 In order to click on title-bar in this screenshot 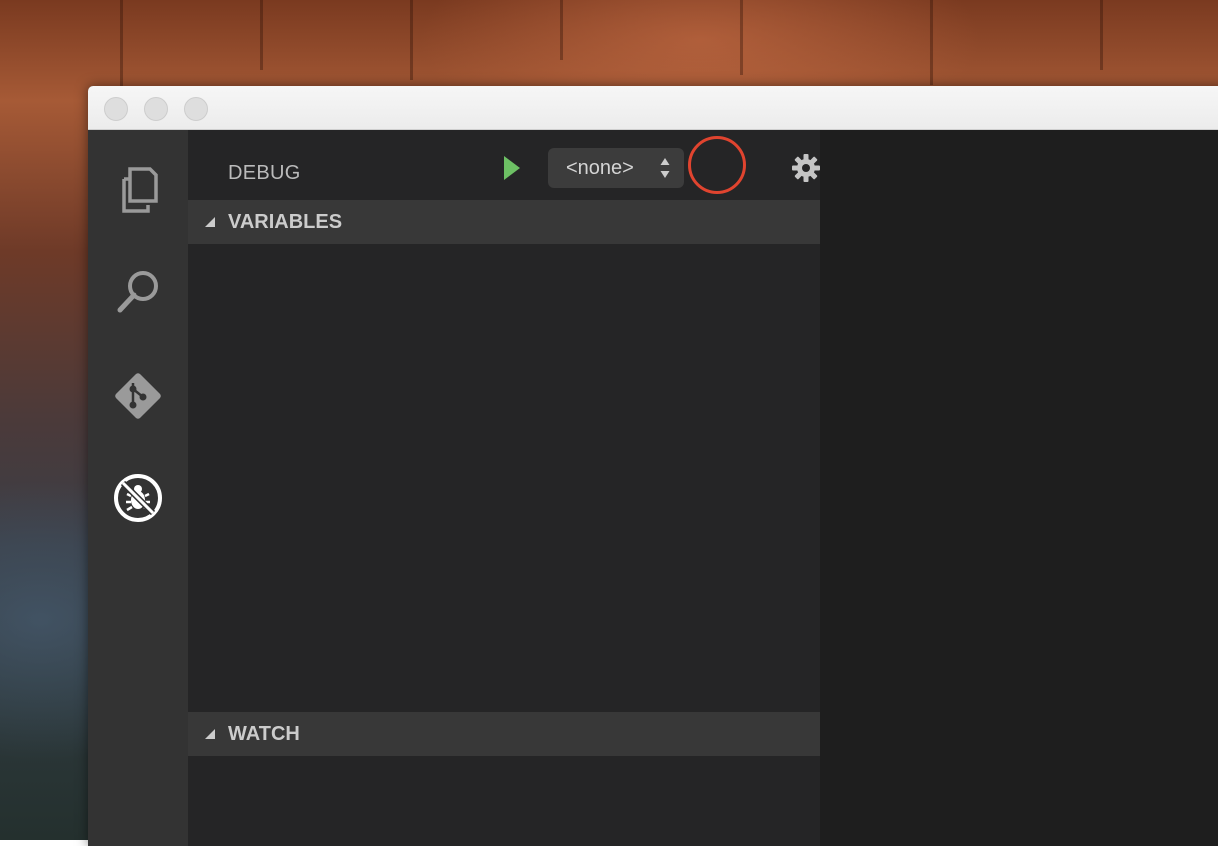, I will do `click(653, 108)`.